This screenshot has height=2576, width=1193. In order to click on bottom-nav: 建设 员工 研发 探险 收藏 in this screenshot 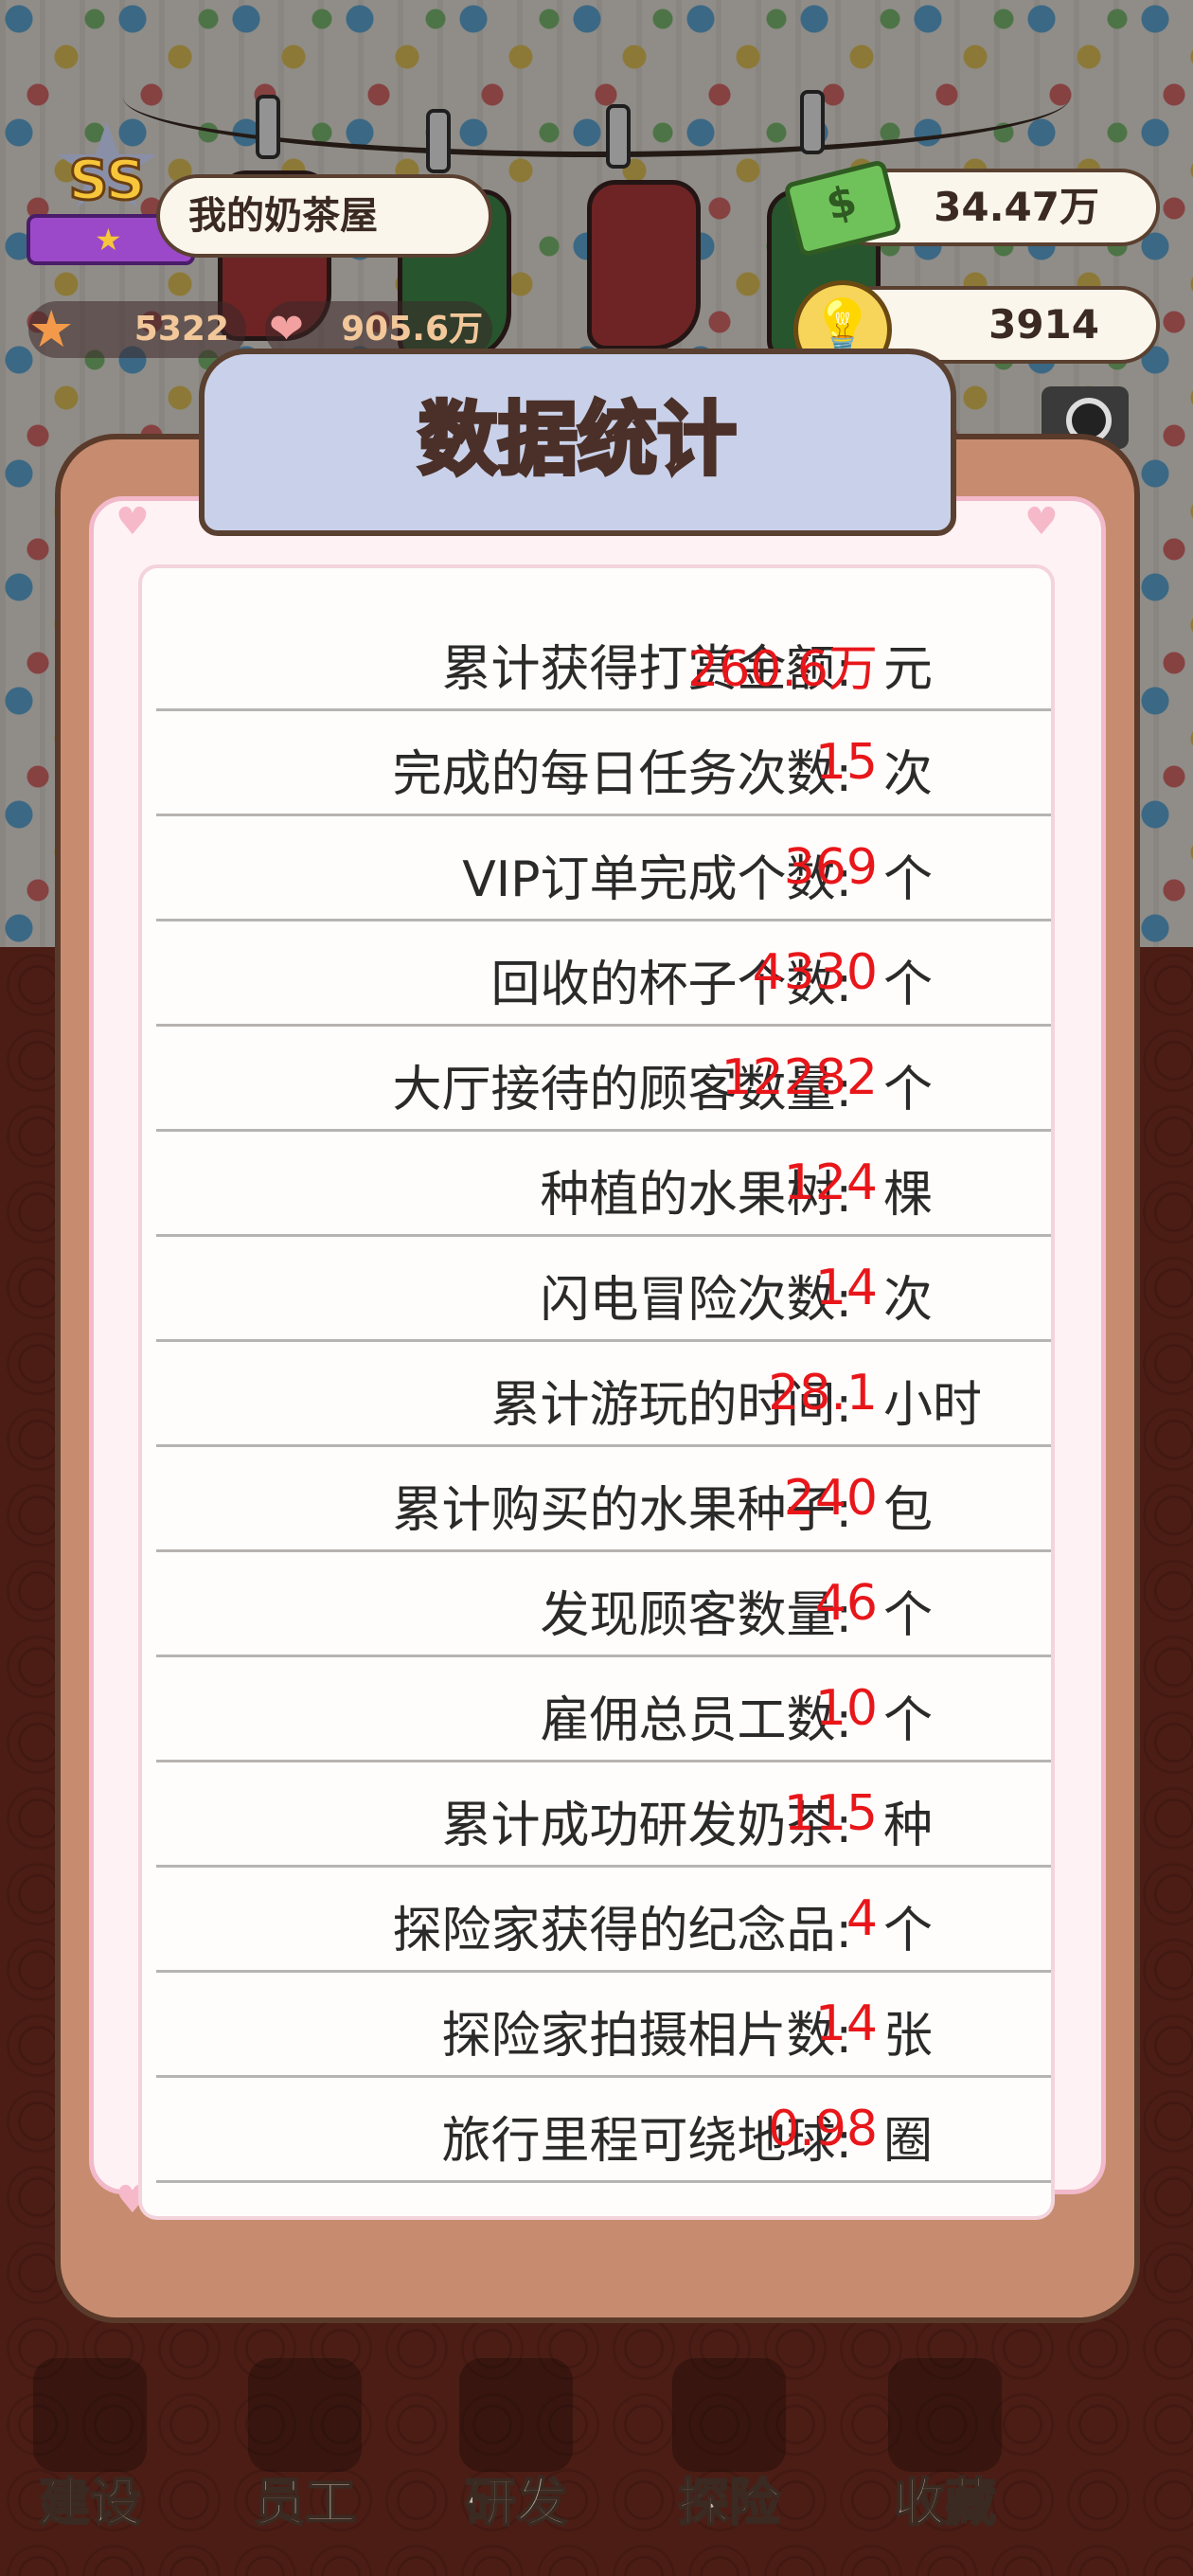, I will do `click(596, 2457)`.